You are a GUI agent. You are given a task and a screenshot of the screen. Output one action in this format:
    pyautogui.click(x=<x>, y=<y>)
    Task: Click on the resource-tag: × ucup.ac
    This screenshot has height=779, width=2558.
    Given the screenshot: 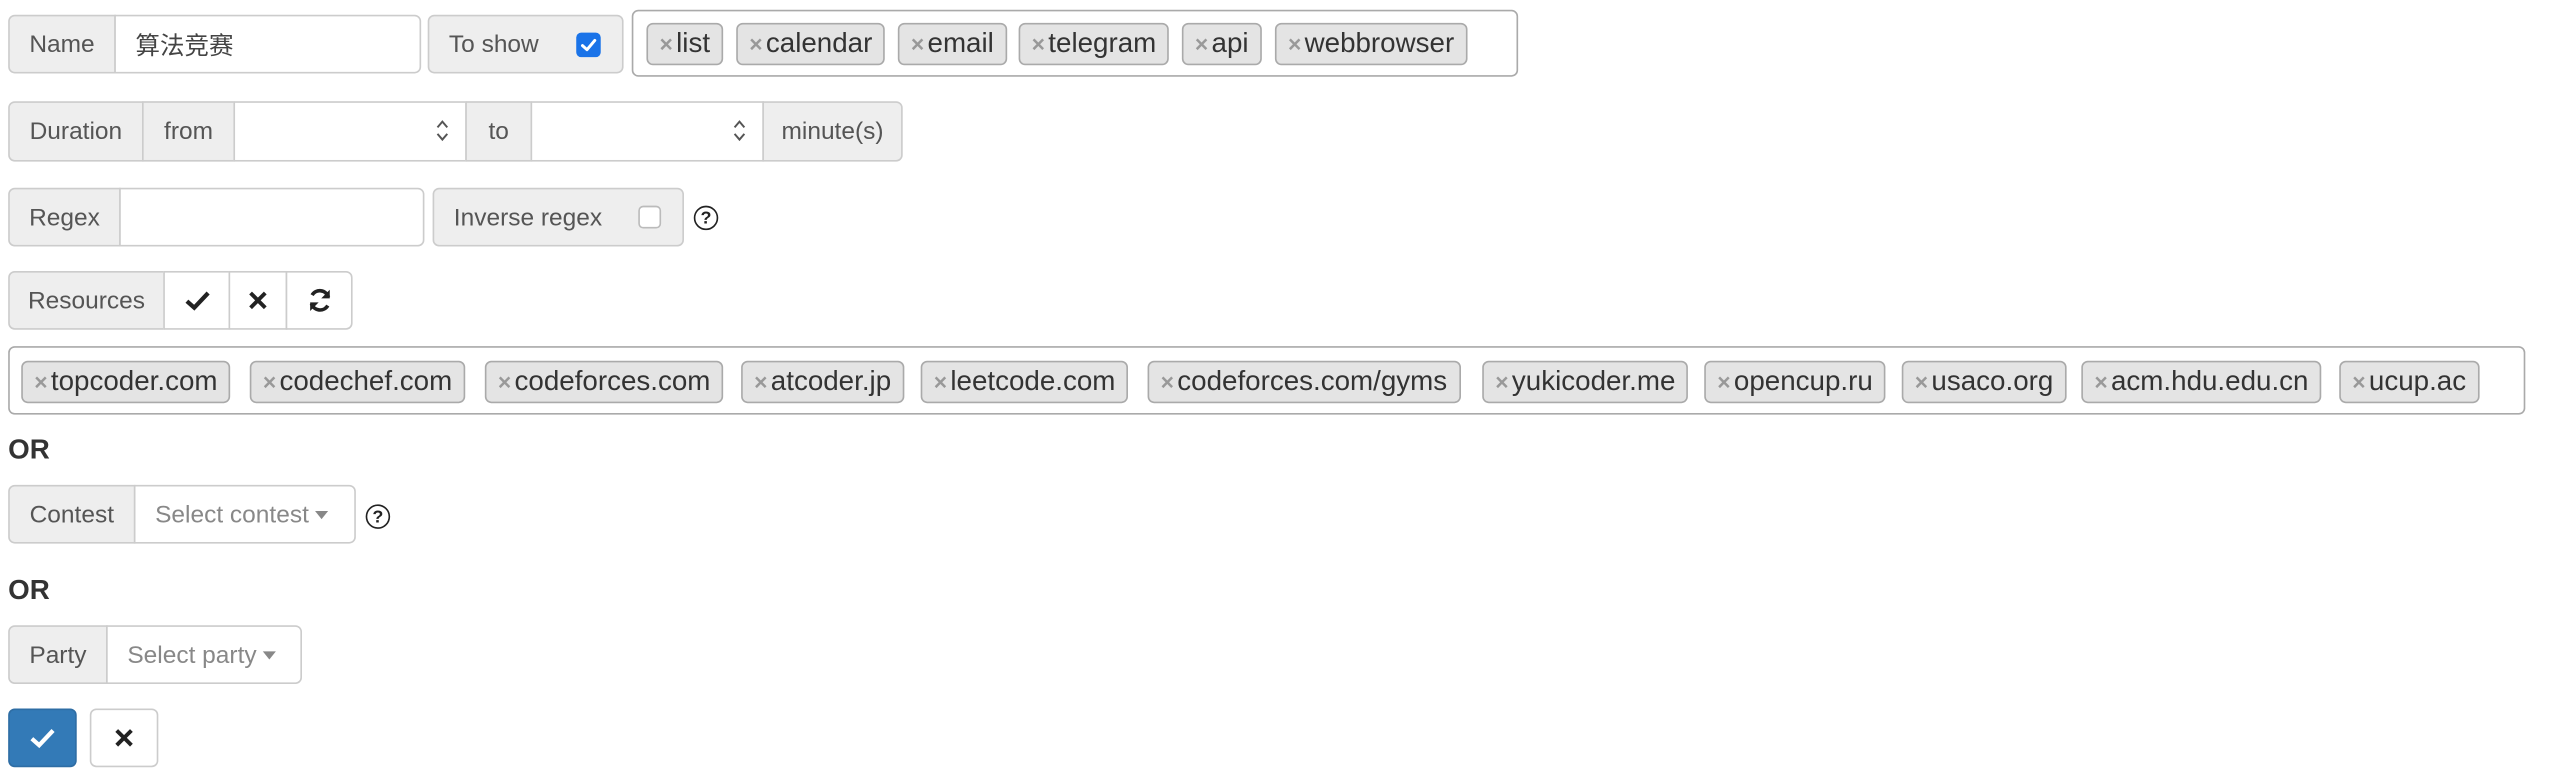 What is the action you would take?
    pyautogui.click(x=2409, y=382)
    